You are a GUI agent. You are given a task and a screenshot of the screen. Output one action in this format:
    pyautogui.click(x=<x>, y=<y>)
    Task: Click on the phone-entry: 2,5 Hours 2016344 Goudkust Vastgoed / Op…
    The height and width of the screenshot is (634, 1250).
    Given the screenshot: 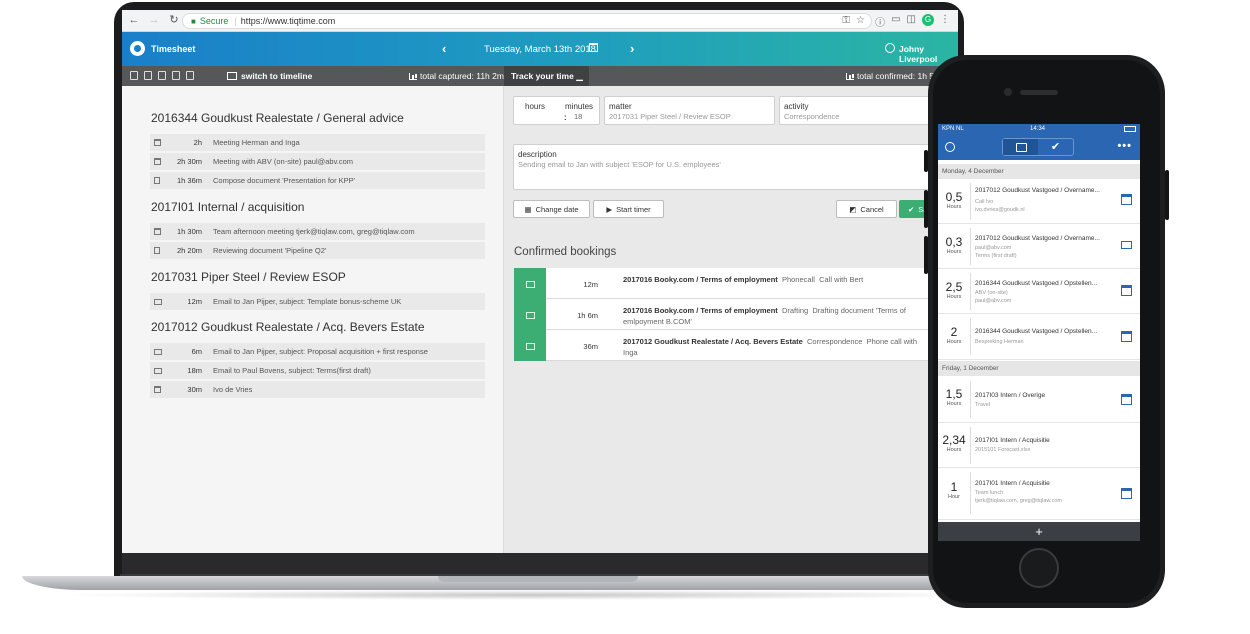 What is the action you would take?
    pyautogui.click(x=1039, y=291)
    